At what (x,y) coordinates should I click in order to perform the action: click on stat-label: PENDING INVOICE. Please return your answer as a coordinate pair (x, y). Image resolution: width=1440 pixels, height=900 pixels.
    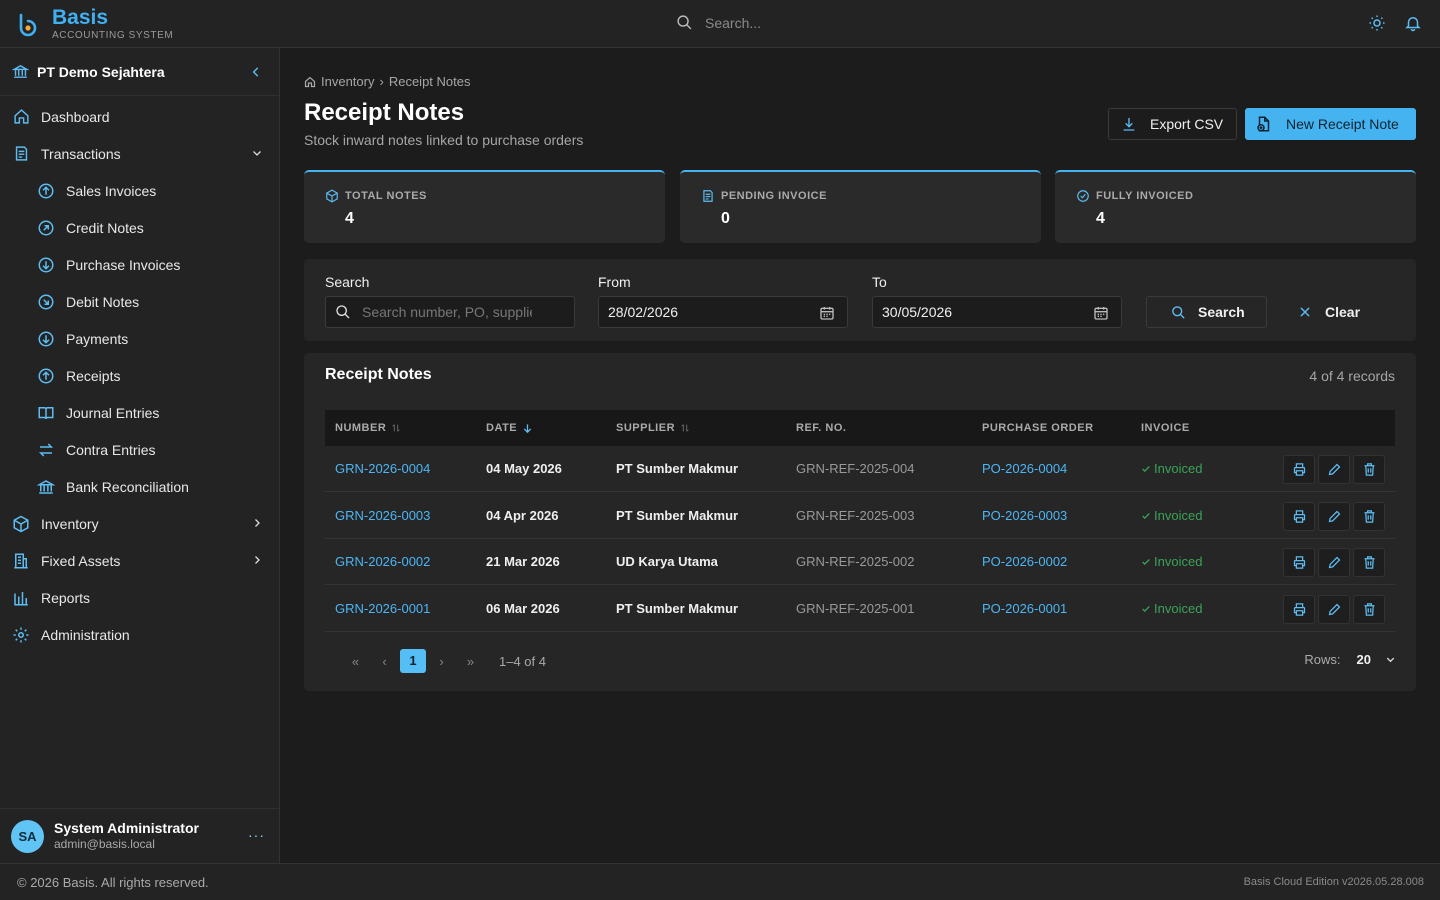
    Looking at the image, I should click on (774, 196).